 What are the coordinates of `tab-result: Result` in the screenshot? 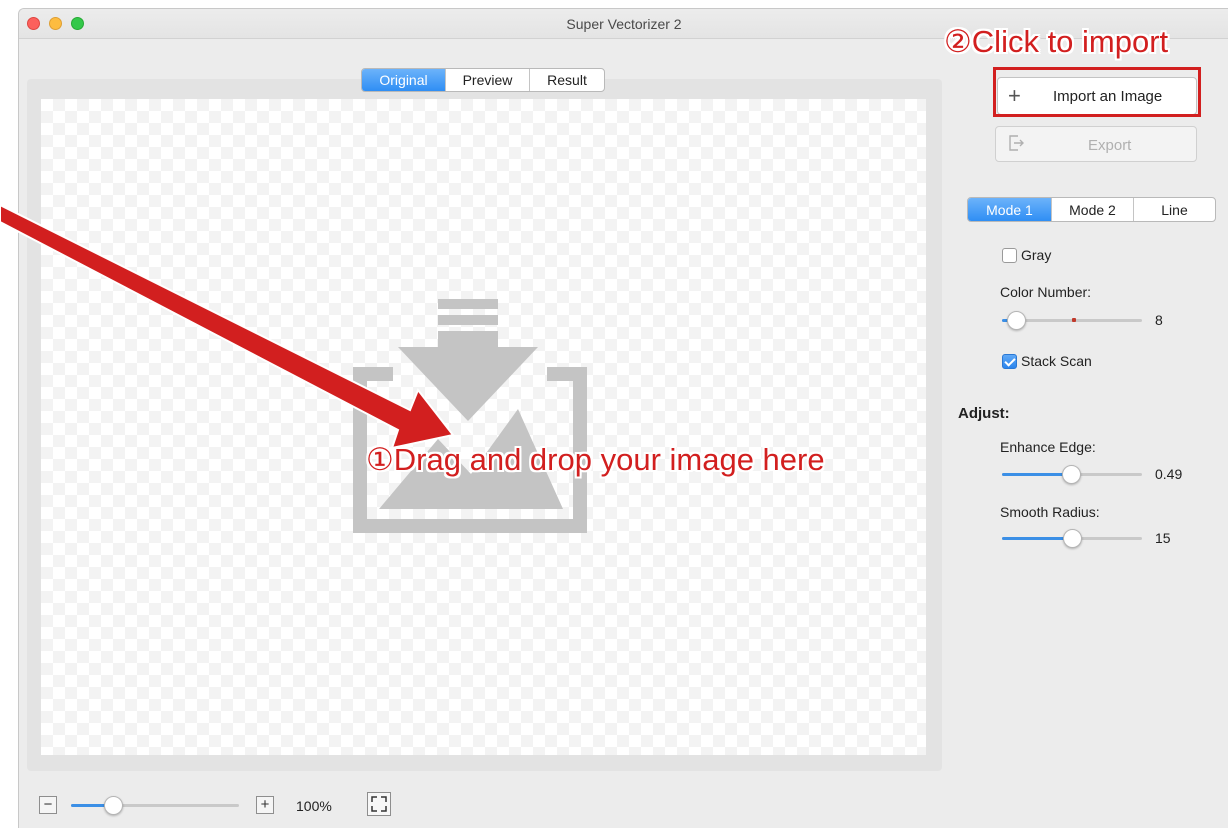 It's located at (567, 80).